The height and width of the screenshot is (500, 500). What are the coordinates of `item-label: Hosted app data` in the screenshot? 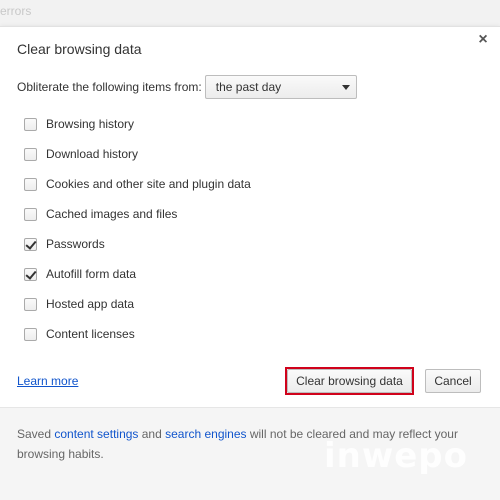 It's located at (90, 304).